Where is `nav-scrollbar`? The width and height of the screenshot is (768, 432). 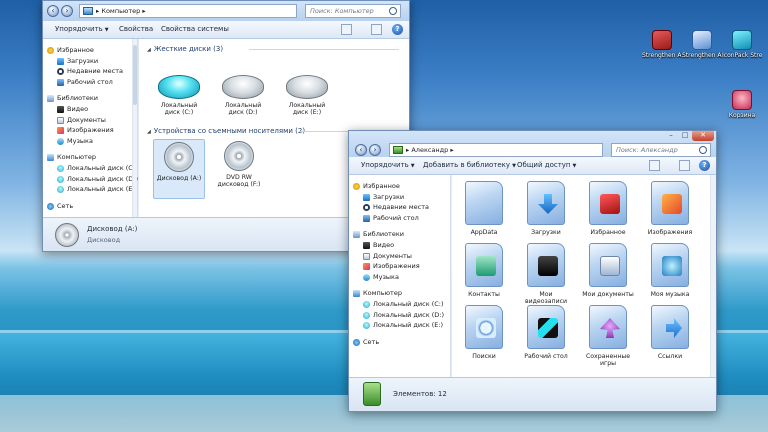 nav-scrollbar is located at coordinates (134, 128).